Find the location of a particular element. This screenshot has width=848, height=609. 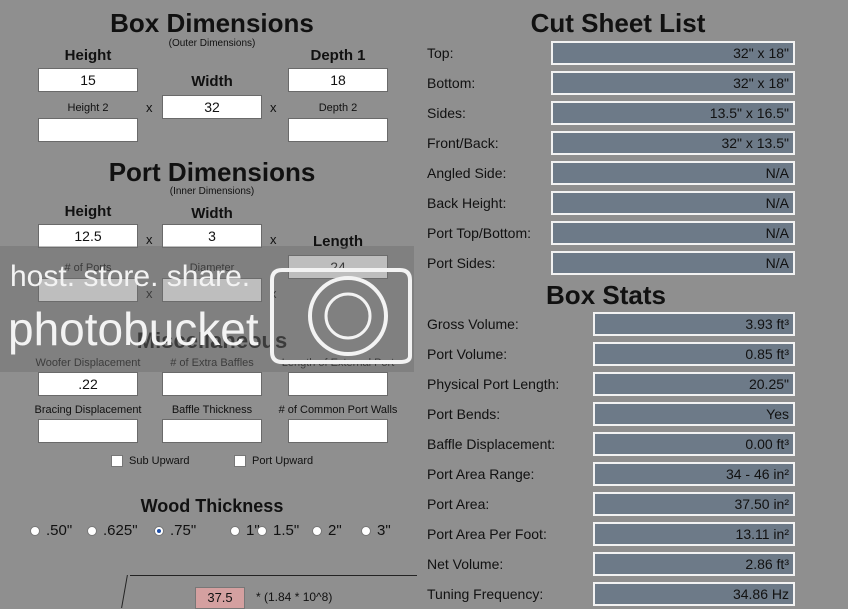

cut-sheet-title: Cut Sheet List is located at coordinates (618, 23).